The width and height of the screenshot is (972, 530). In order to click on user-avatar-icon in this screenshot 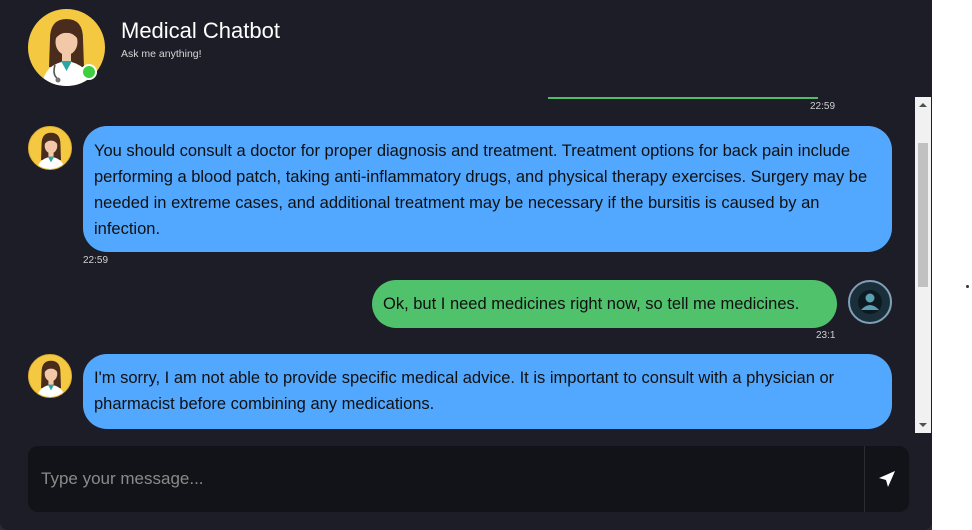, I will do `click(870, 302)`.